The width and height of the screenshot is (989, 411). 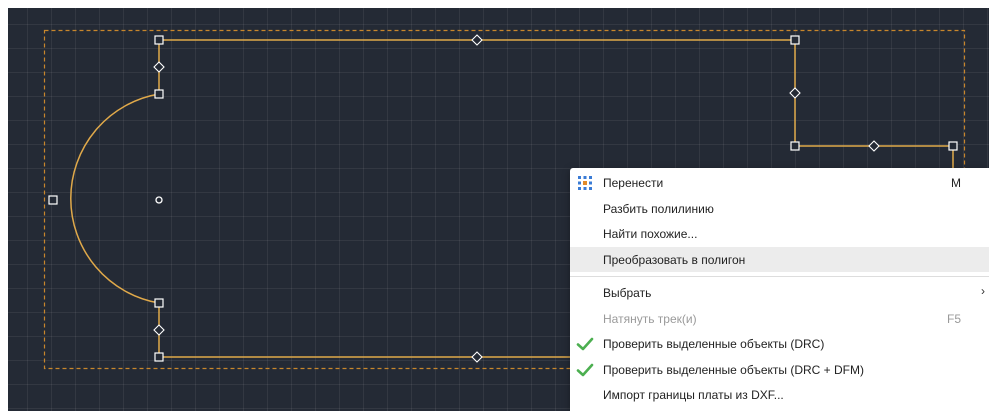 I want to click on menu-item-check-drc: Проверить выделенные объекты (DRC), so click(x=779, y=343).